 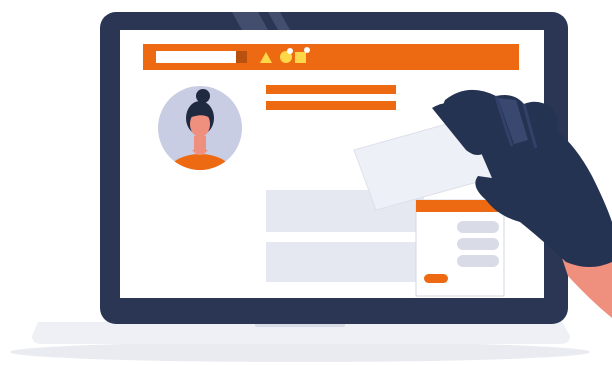 I want to click on search-bar-icon, so click(x=196, y=57).